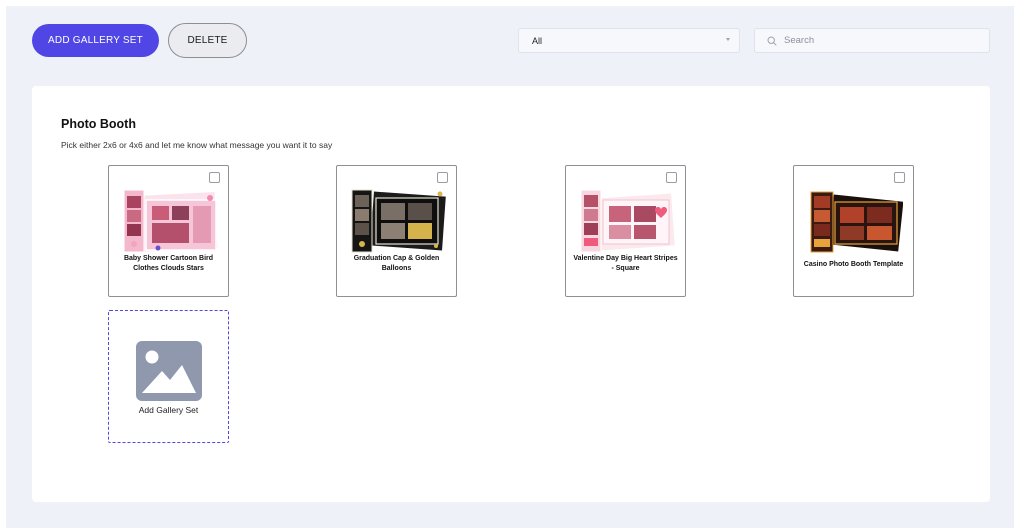  I want to click on search-icon, so click(772, 40).